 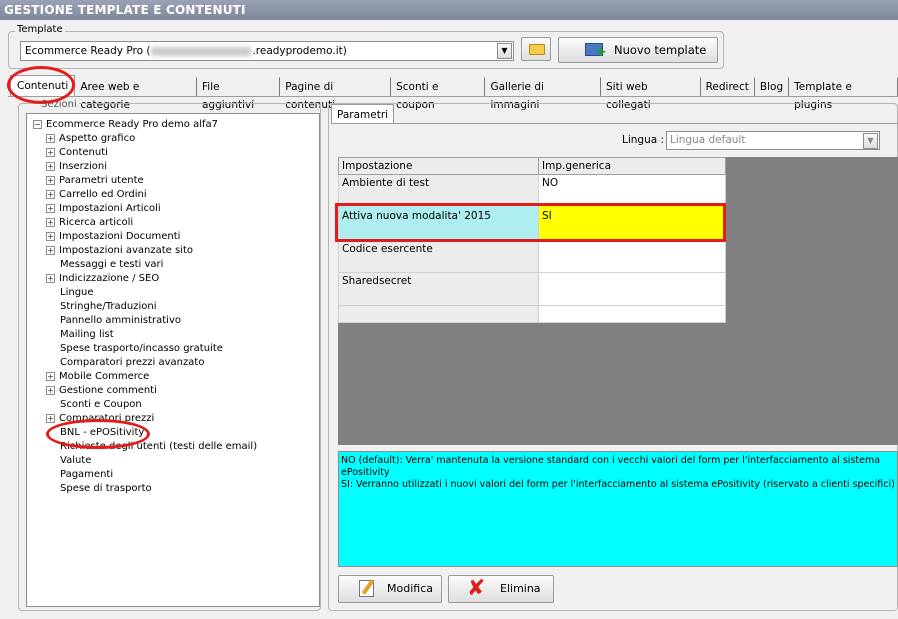 What do you see at coordinates (173, 265) in the screenshot?
I see `tree-item: Messaggi e testi vari` at bounding box center [173, 265].